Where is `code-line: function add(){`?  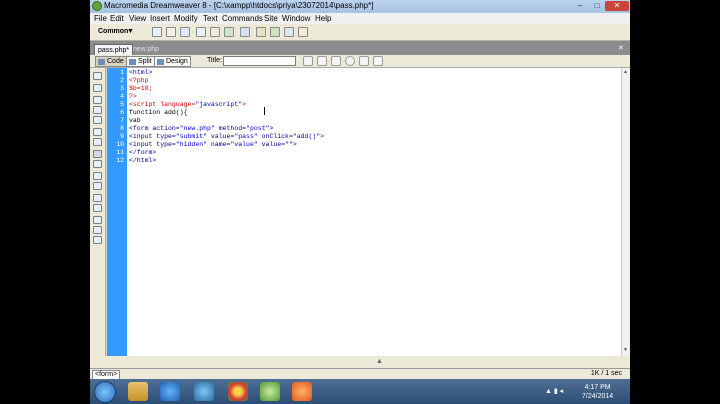 code-line: function add(){ is located at coordinates (158, 113).